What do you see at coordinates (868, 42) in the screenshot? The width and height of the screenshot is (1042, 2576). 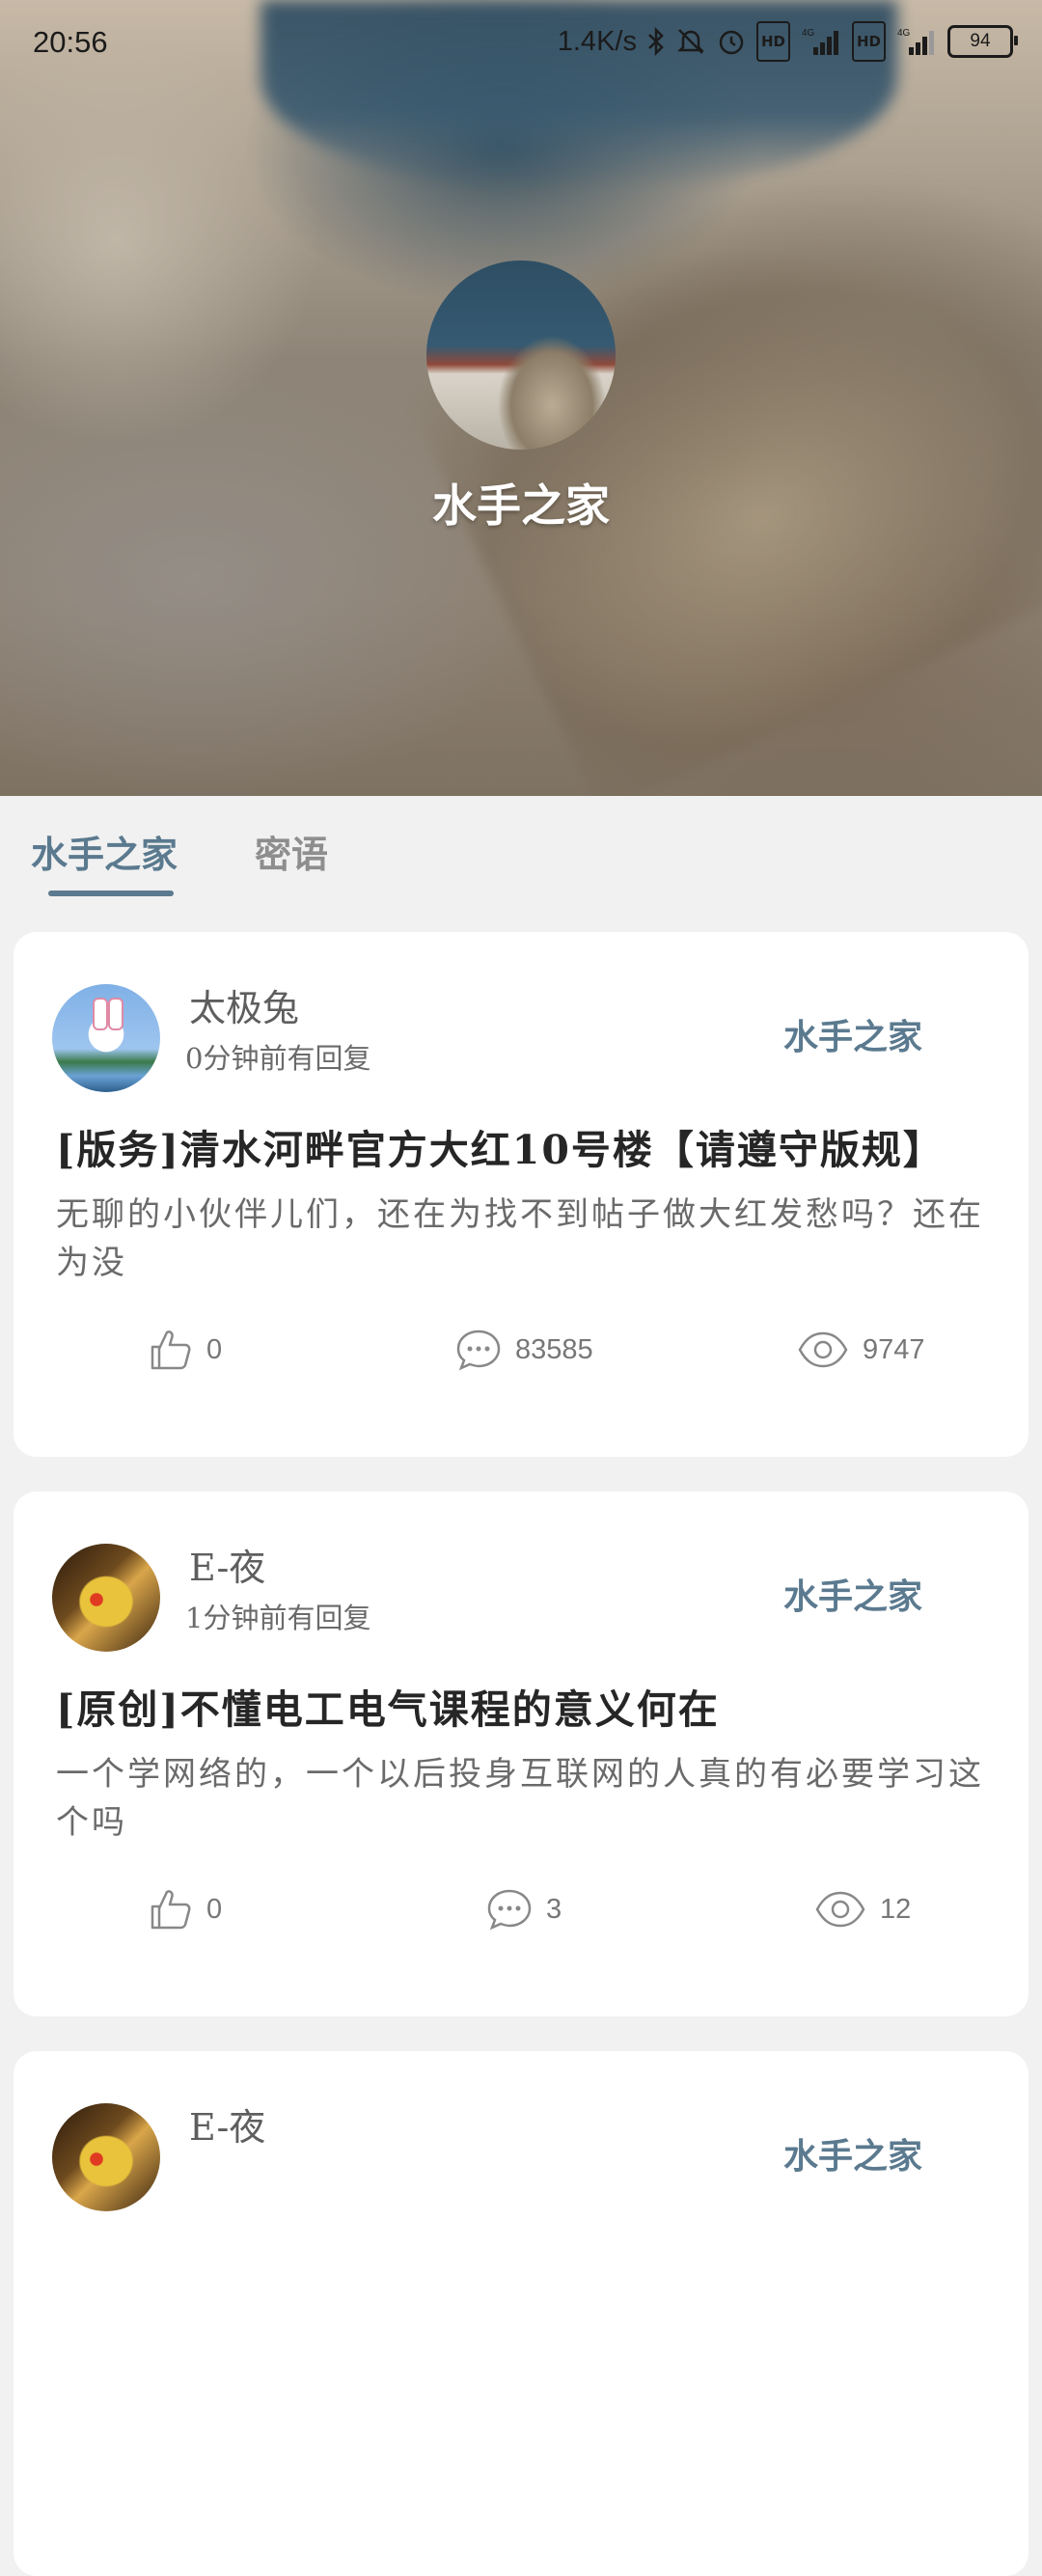 I see `hd-badge-2: HD` at bounding box center [868, 42].